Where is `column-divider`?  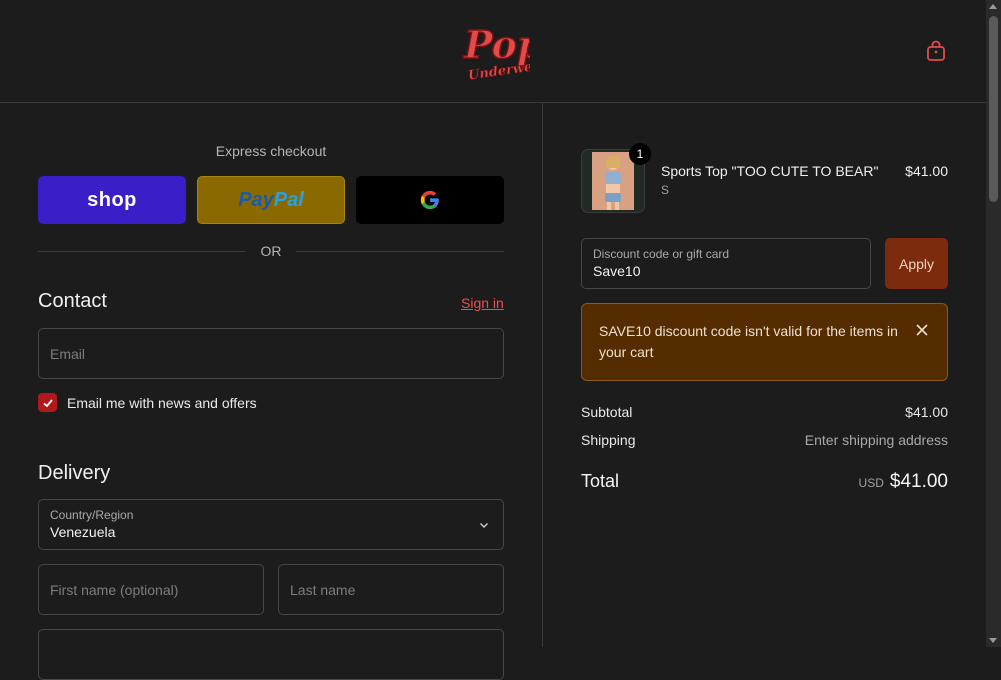 column-divider is located at coordinates (542, 375).